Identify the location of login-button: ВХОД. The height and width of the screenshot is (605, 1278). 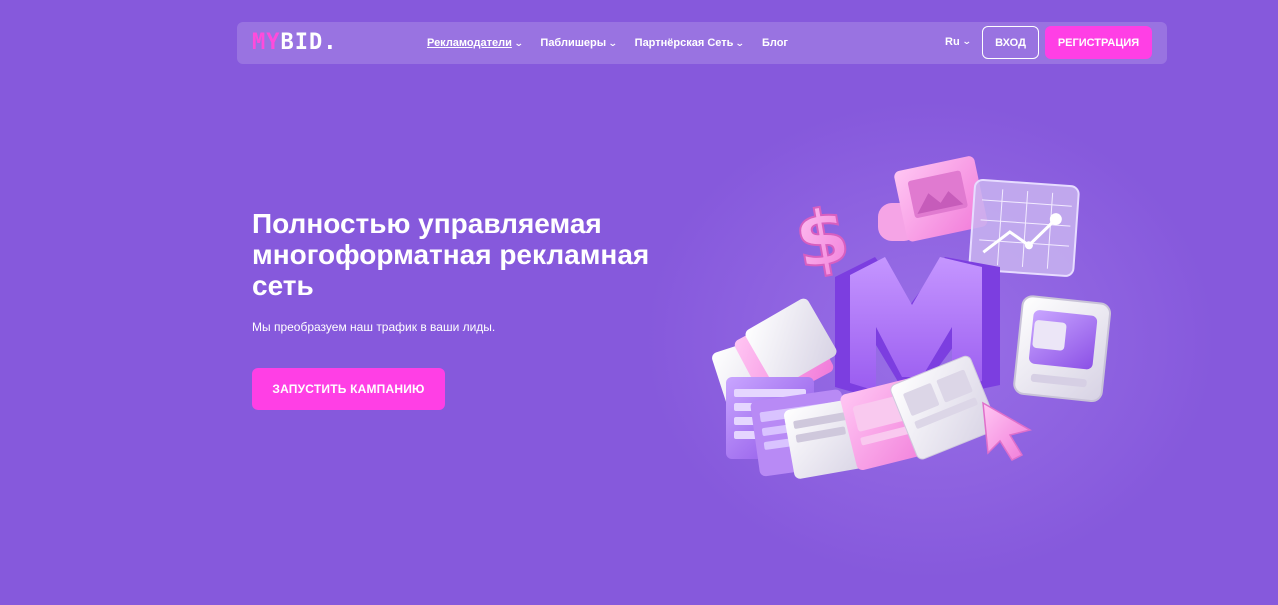
(1010, 42).